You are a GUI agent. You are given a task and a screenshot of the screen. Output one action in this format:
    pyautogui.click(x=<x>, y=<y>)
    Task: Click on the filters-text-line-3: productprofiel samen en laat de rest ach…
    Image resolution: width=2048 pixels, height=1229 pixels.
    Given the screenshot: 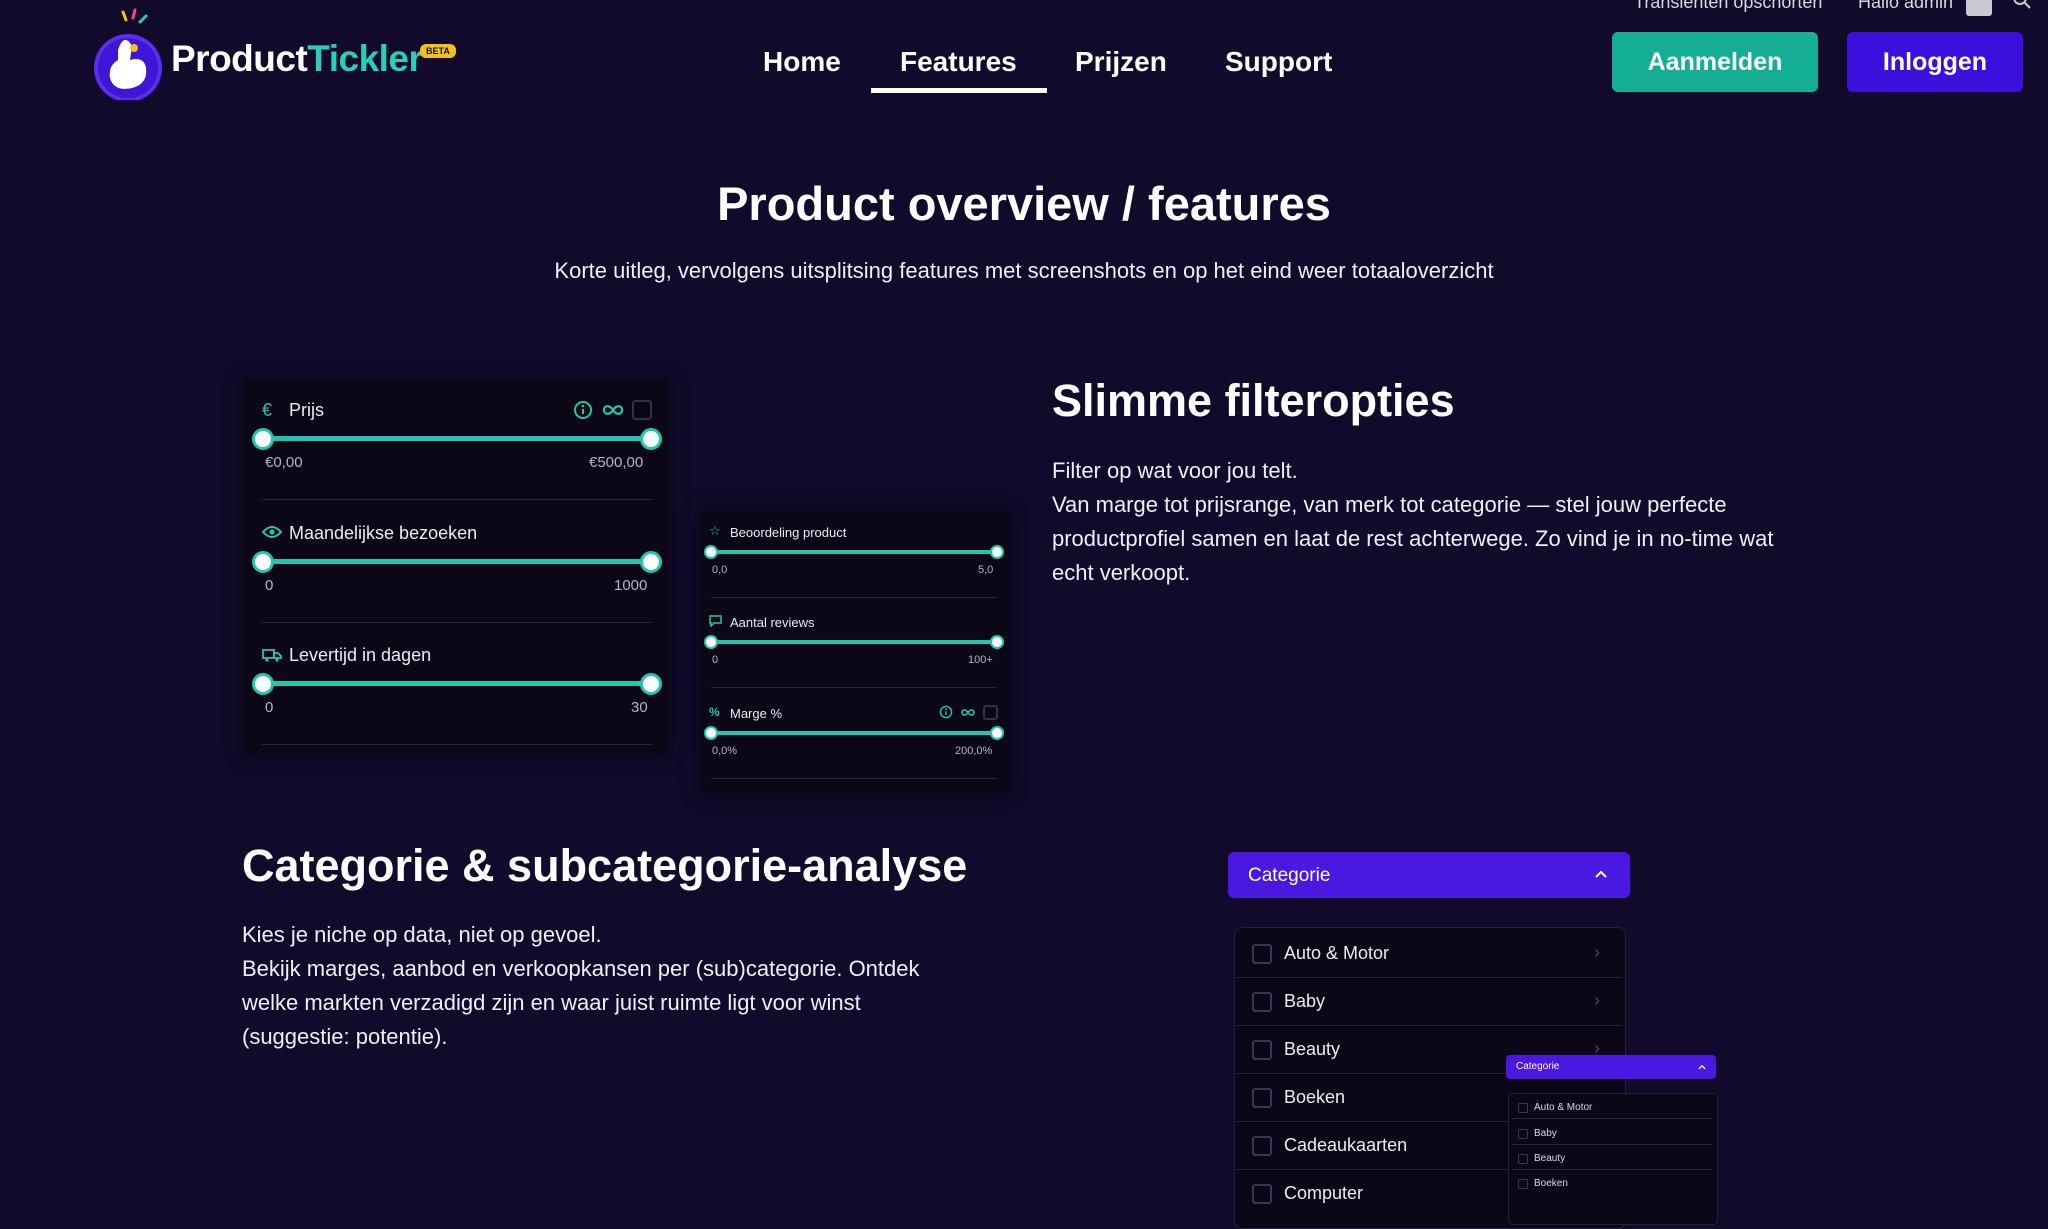 What is the action you would take?
    pyautogui.click(x=1413, y=538)
    